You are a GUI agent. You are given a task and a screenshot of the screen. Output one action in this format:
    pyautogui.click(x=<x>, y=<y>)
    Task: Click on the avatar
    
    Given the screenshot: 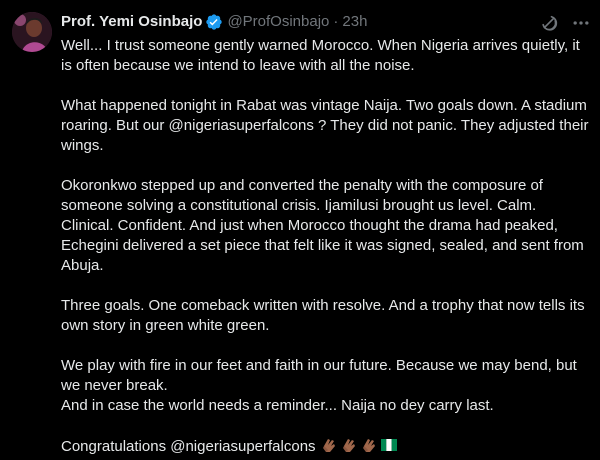 What is the action you would take?
    pyautogui.click(x=32, y=32)
    